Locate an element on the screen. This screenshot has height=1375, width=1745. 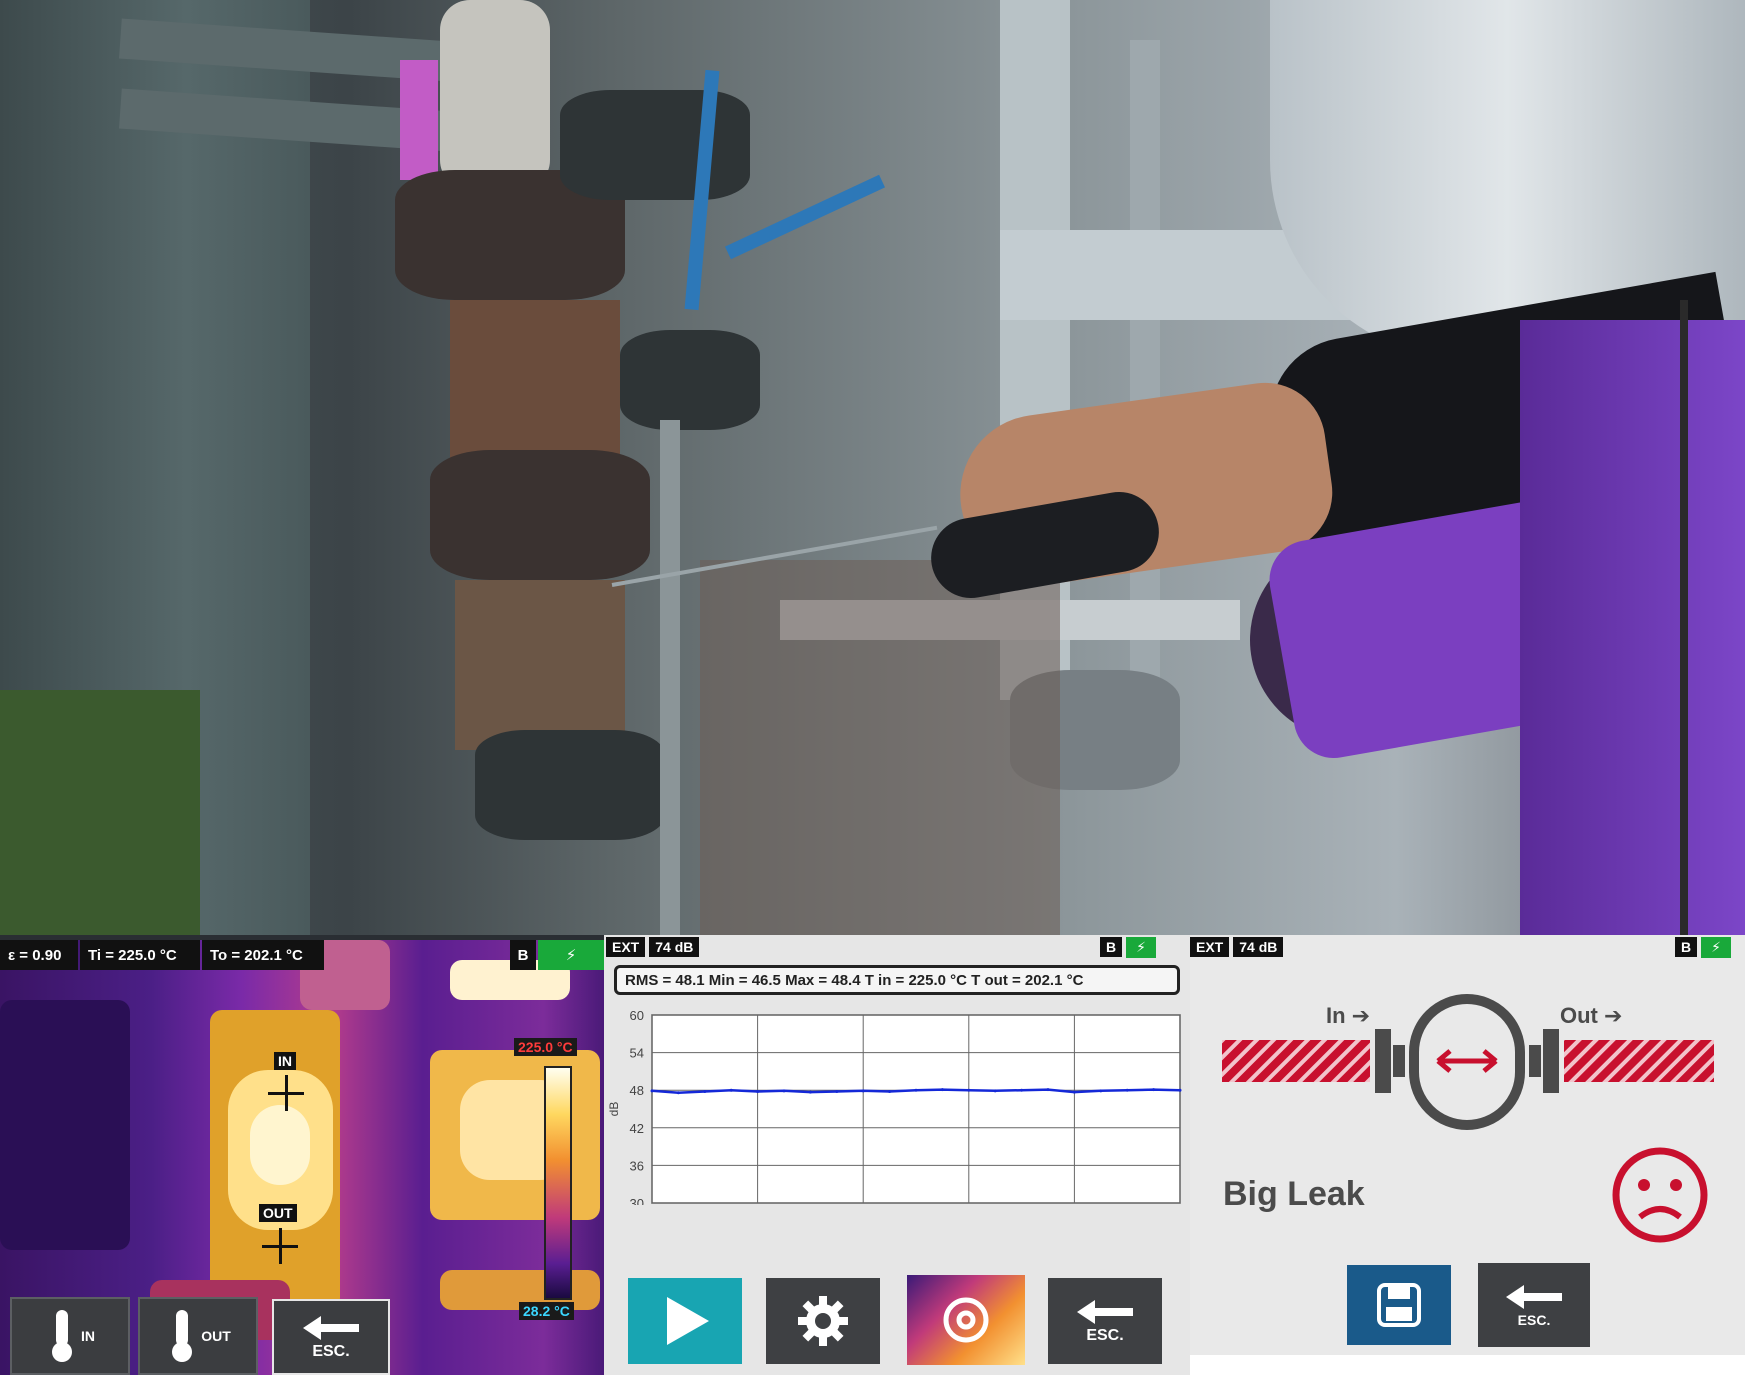
out-marker-label: OUT is located at coordinates (278, 1213).